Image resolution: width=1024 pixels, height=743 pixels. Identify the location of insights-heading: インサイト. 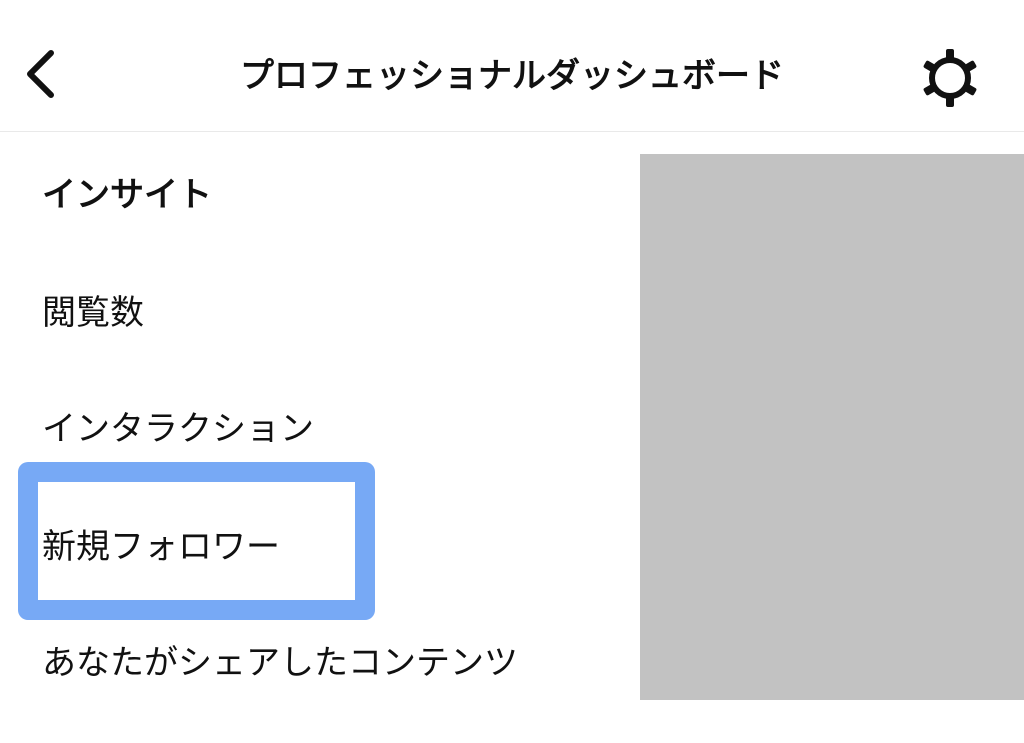
(127, 195).